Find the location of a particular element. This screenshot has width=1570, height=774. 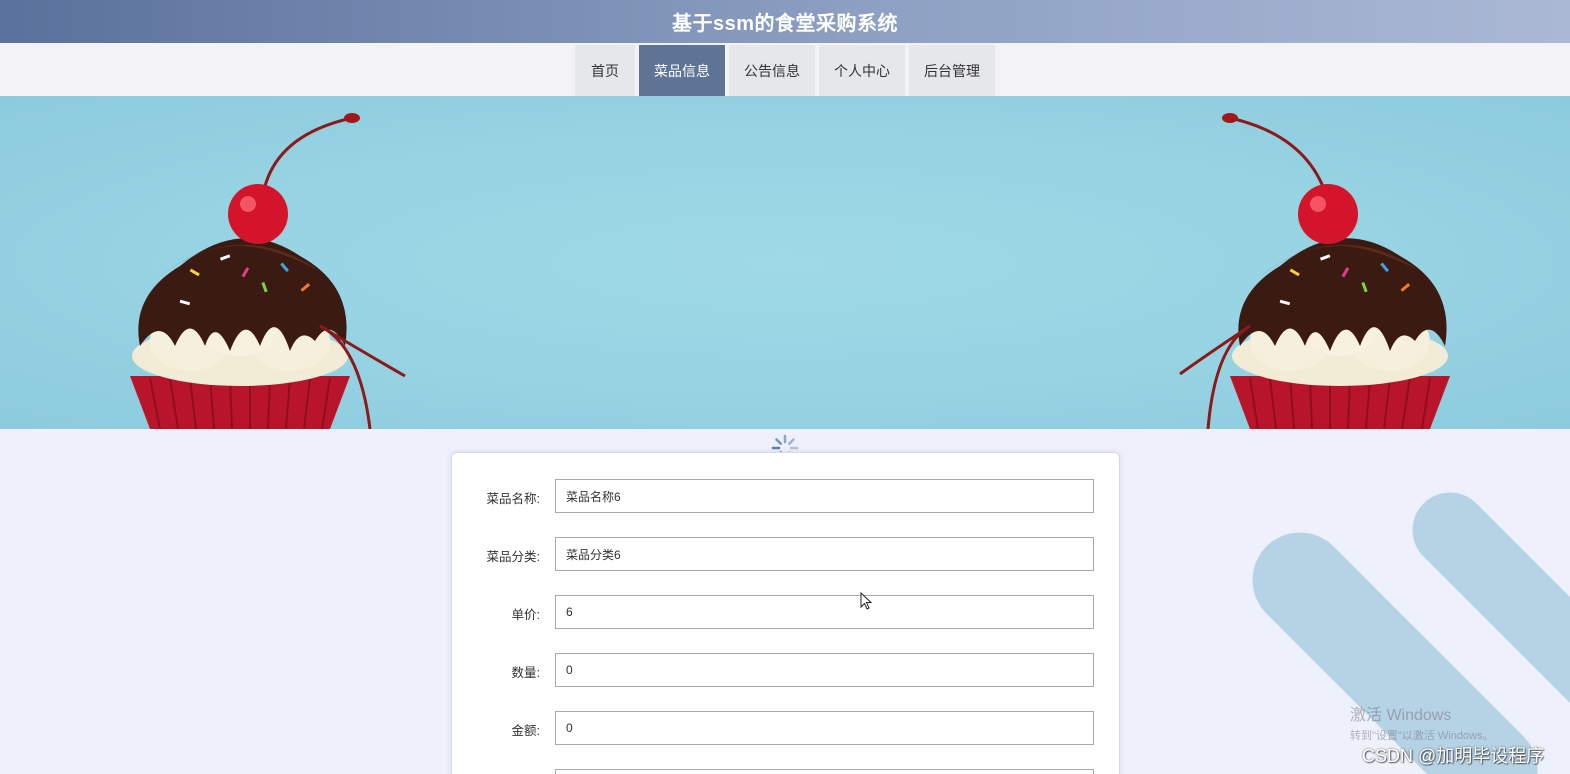

dish-name-label: 菜品名称: is located at coordinates (513, 499).